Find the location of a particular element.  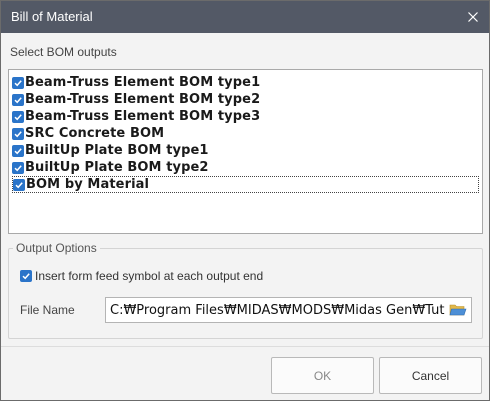

close-button is located at coordinates (473, 17).